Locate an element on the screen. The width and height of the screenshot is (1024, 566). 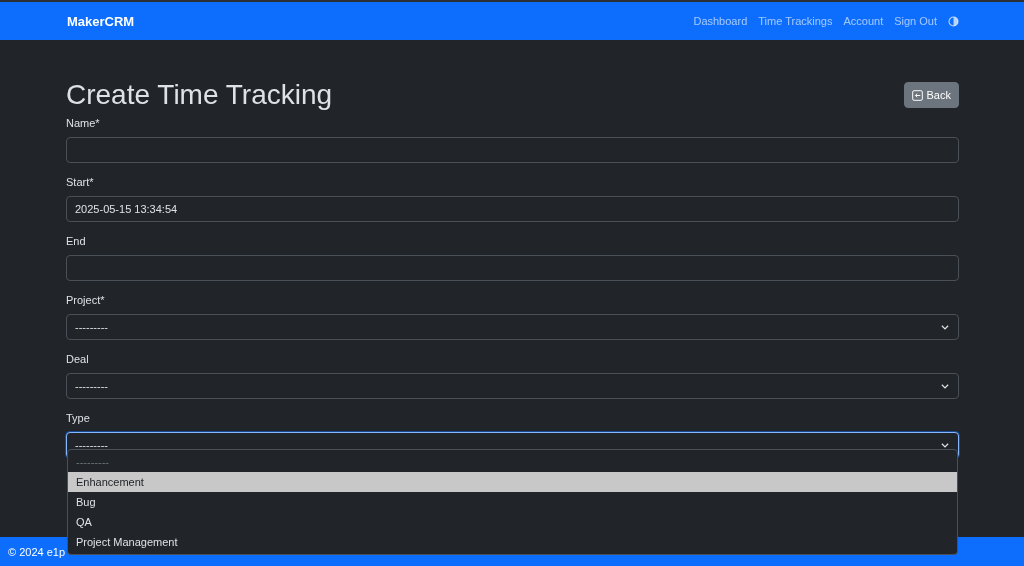
back-arrow-icon is located at coordinates (917, 95).